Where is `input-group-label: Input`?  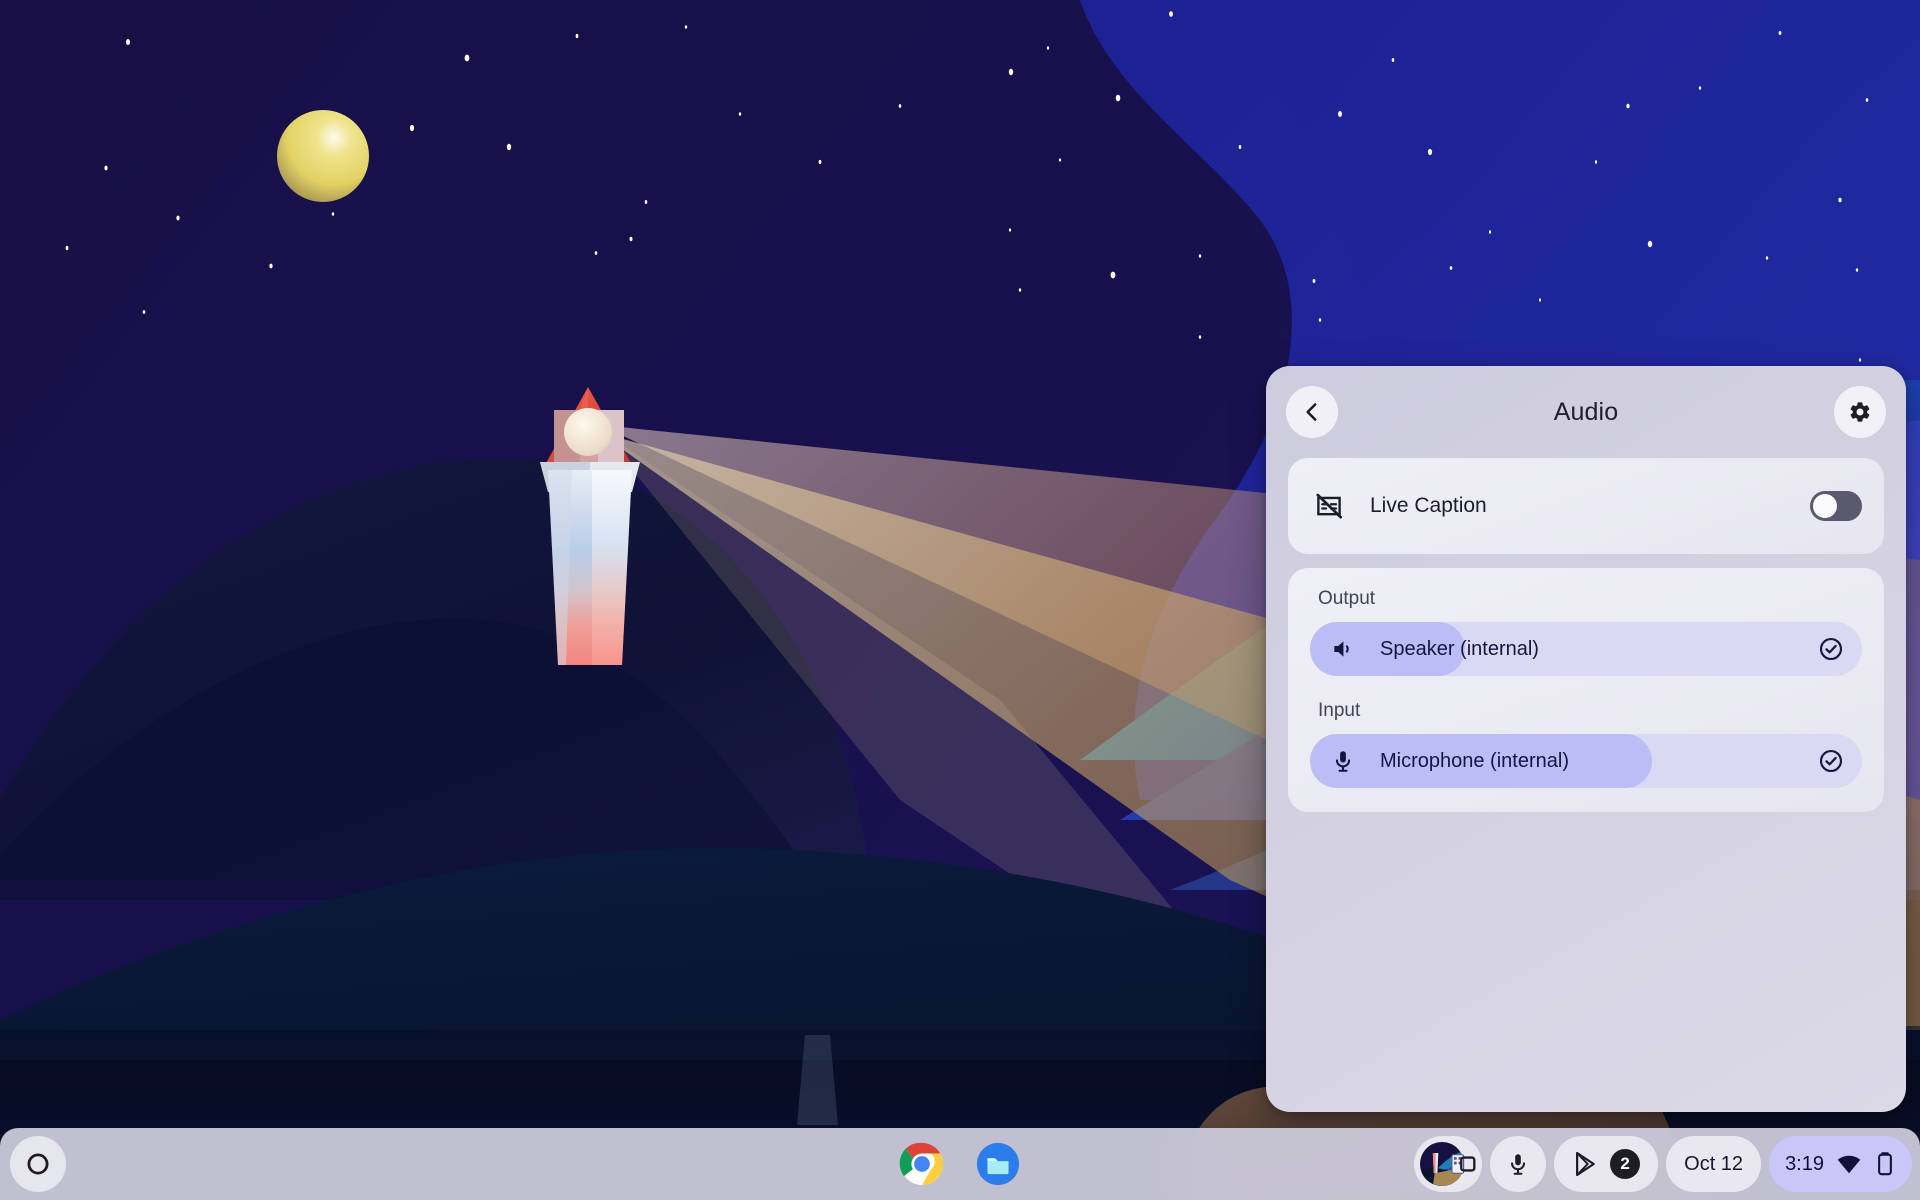 input-group-label: Input is located at coordinates (1339, 710).